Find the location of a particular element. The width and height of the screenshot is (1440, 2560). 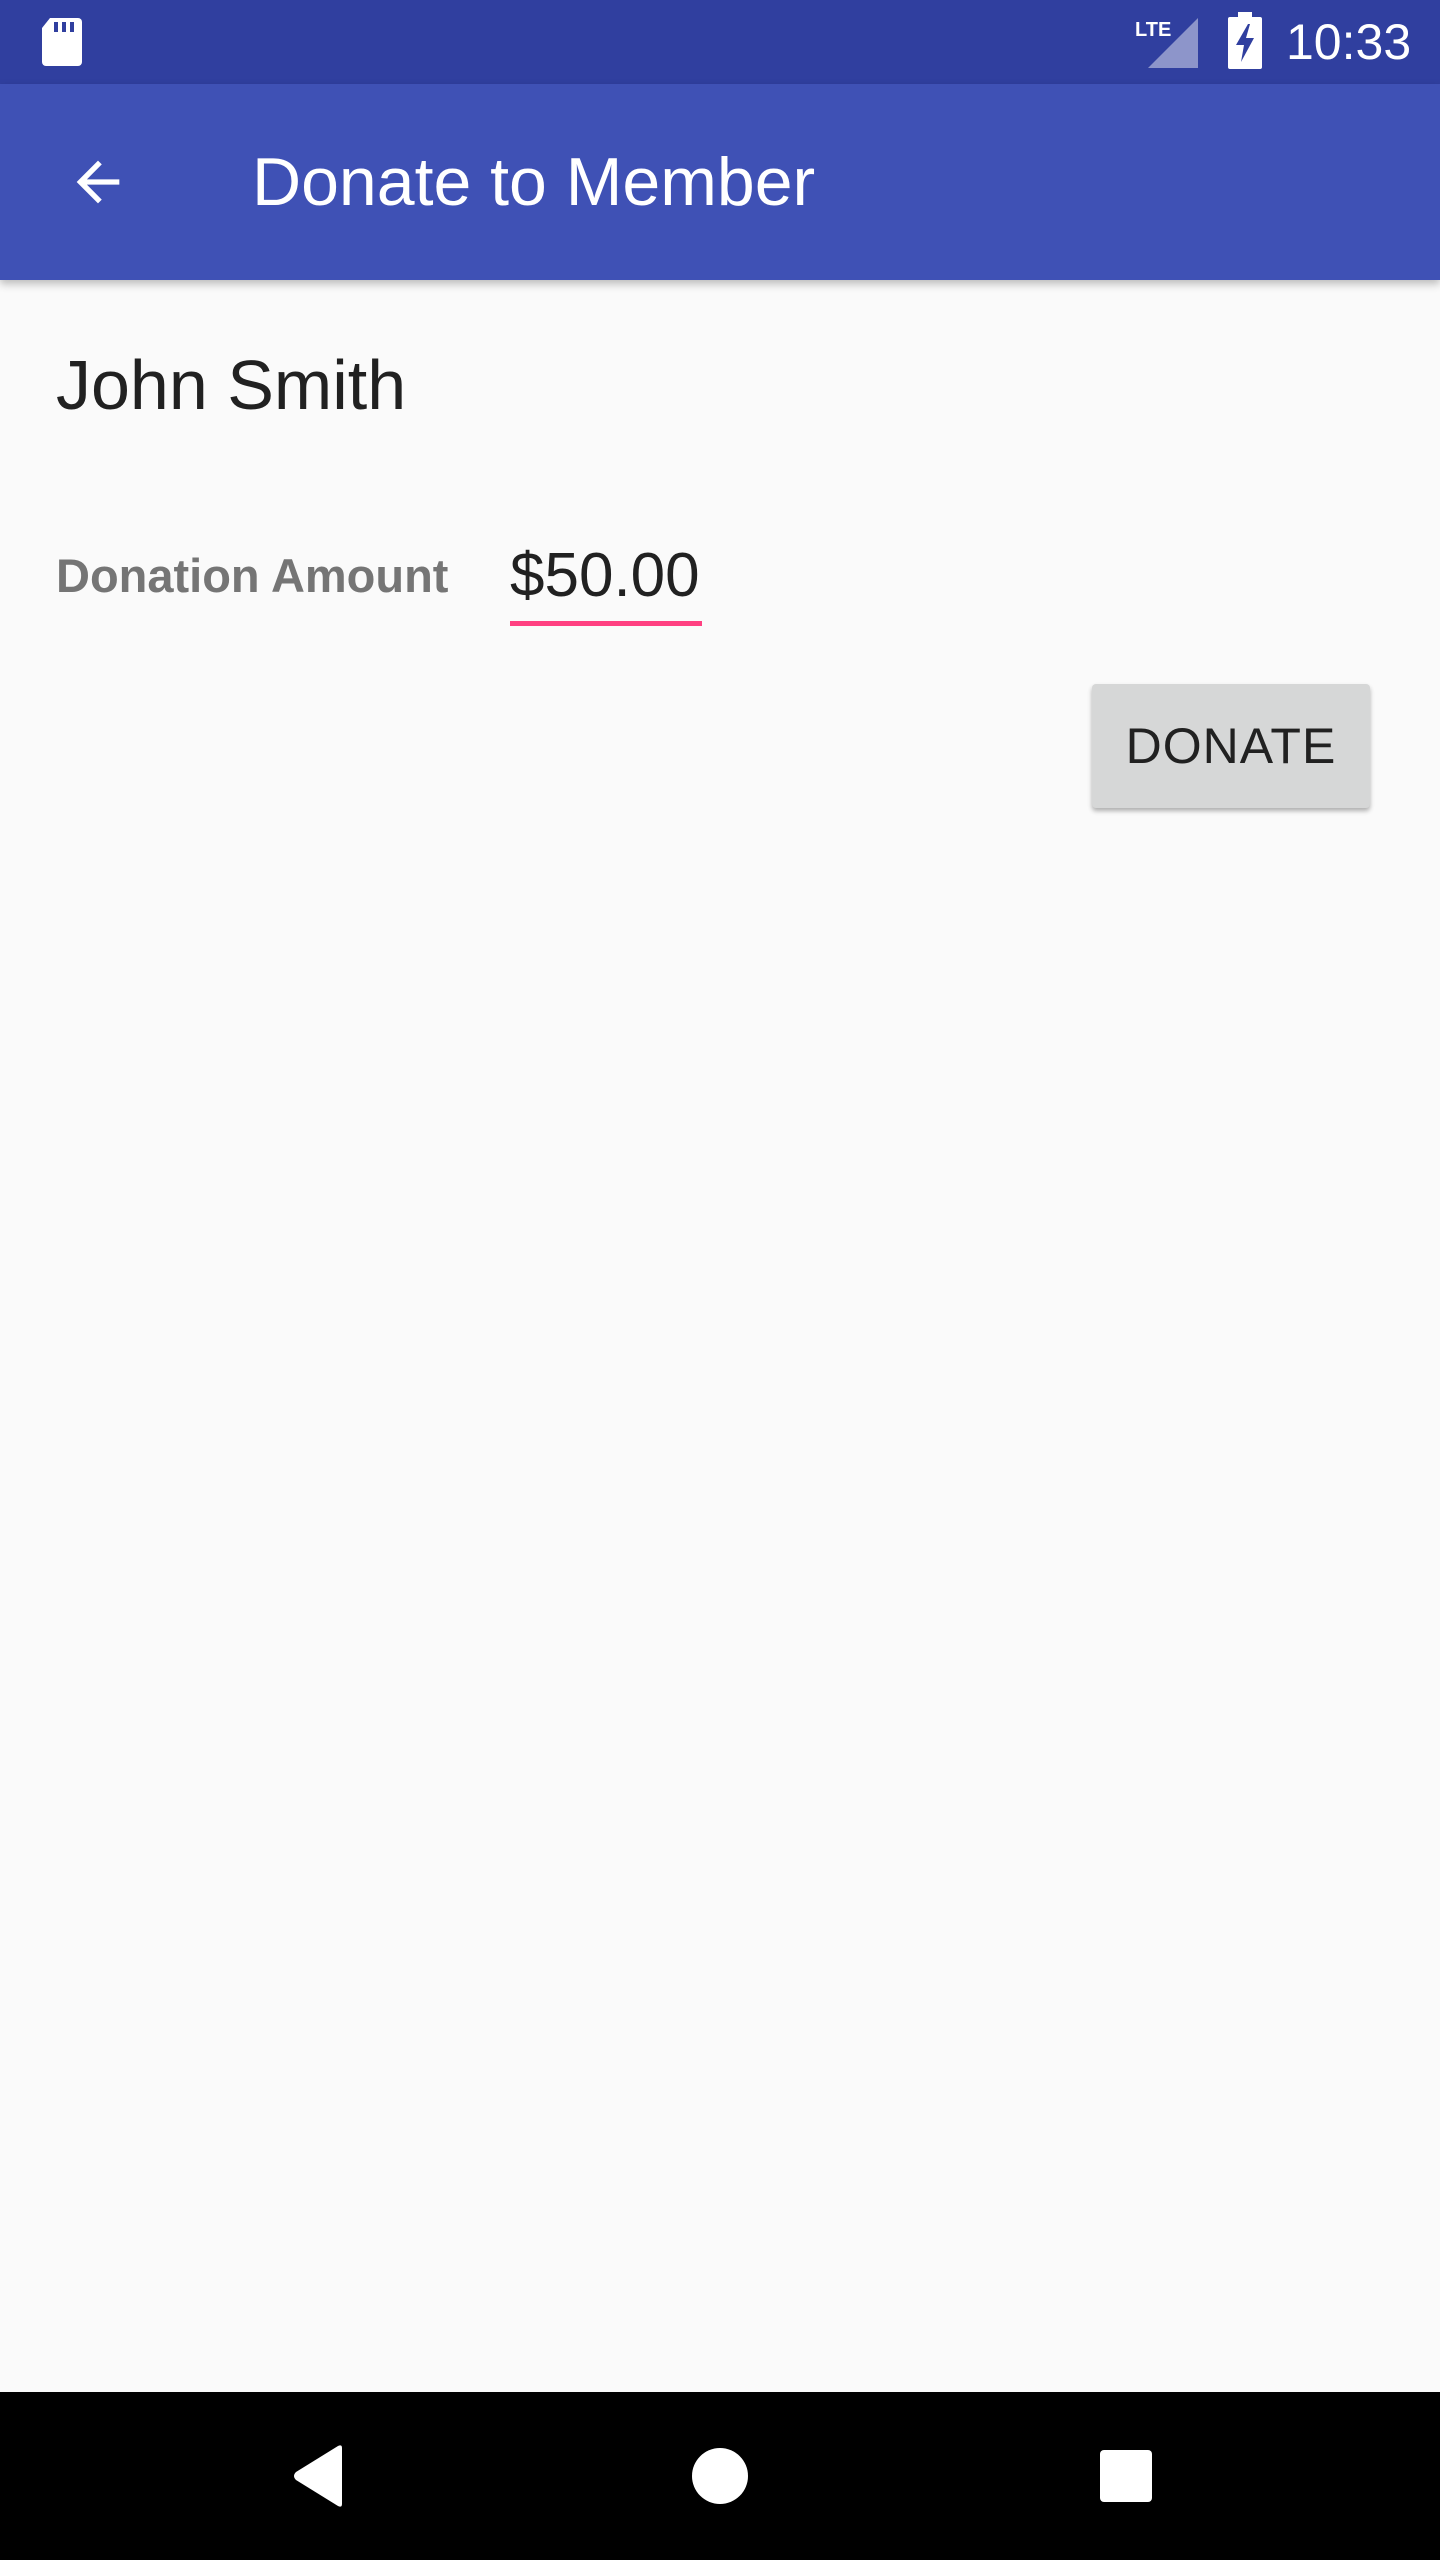

navigation-bar is located at coordinates (720, 2476).